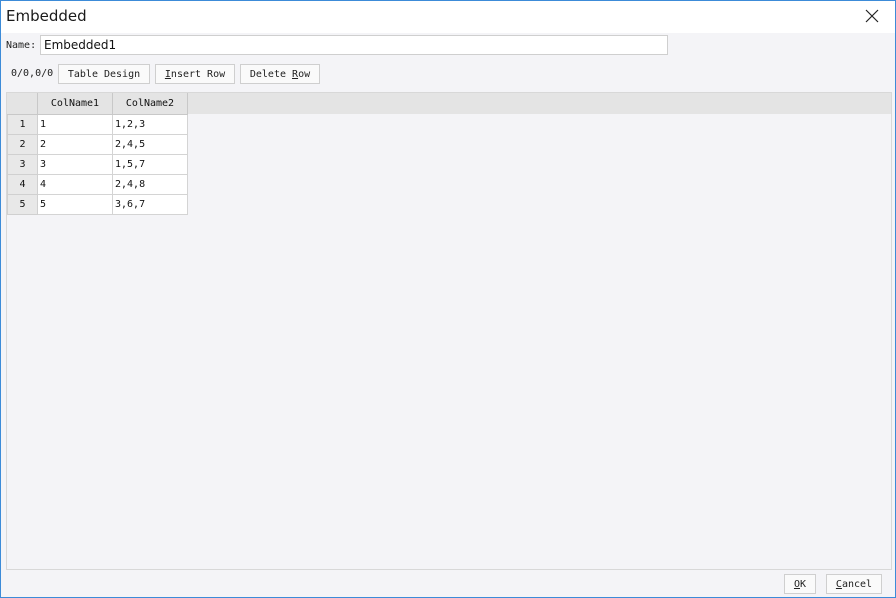 The image size is (896, 598). What do you see at coordinates (150, 104) in the screenshot?
I see `column-header-2: ColName2` at bounding box center [150, 104].